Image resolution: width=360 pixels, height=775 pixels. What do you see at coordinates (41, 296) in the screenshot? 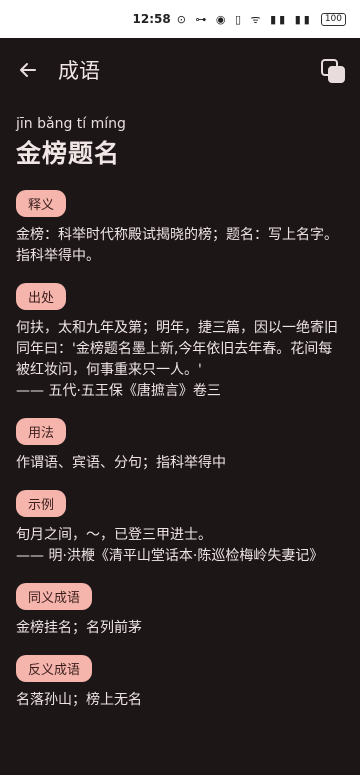
I see `source-chip: 出处` at bounding box center [41, 296].